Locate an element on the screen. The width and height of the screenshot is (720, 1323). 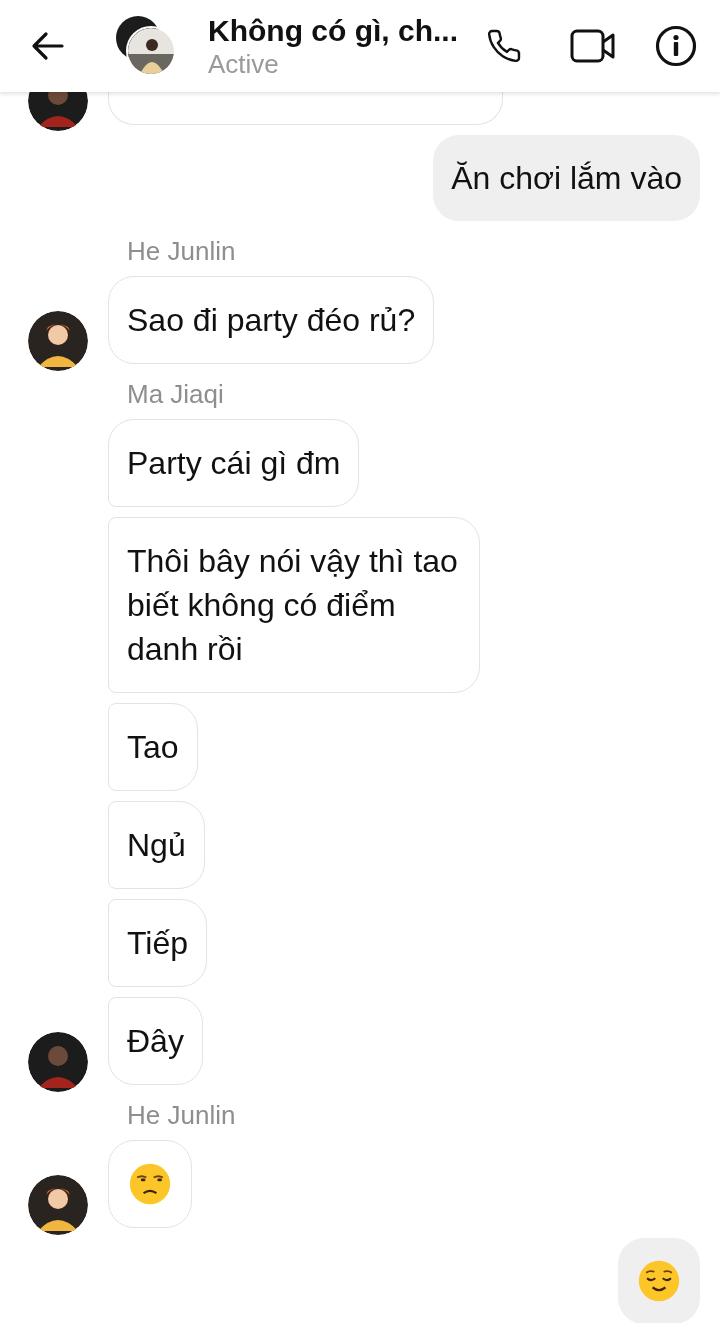
message-bubble: Đây is located at coordinates (155, 1041).